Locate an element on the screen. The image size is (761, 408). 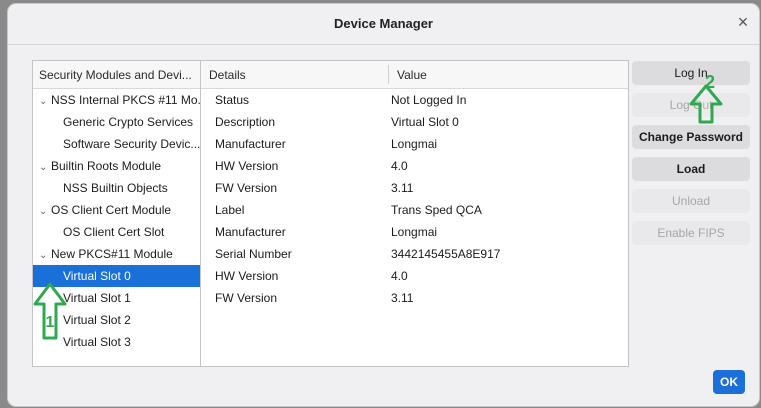
title-bar: Device Manager × is located at coordinates (383, 24).